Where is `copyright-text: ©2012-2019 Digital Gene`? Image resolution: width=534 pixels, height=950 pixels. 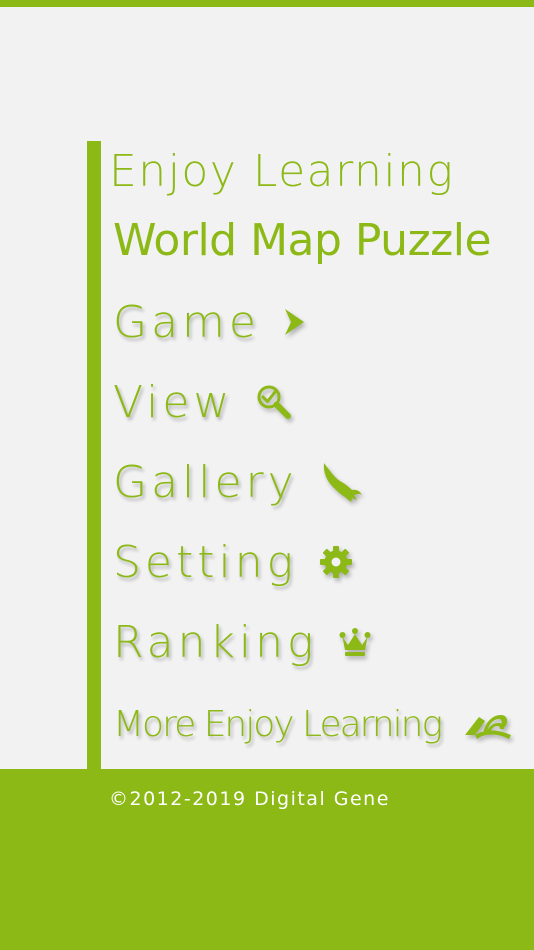
copyright-text: ©2012-2019 Digital Gene is located at coordinates (249, 799).